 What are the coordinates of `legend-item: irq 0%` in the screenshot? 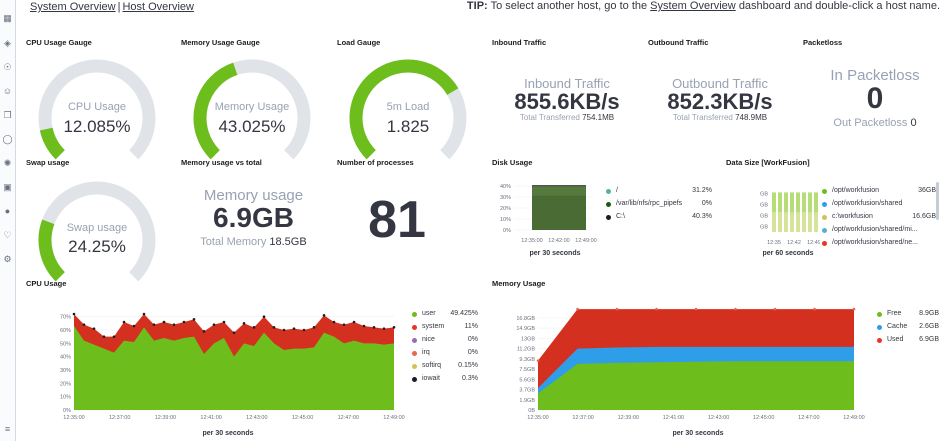 It's located at (445, 354).